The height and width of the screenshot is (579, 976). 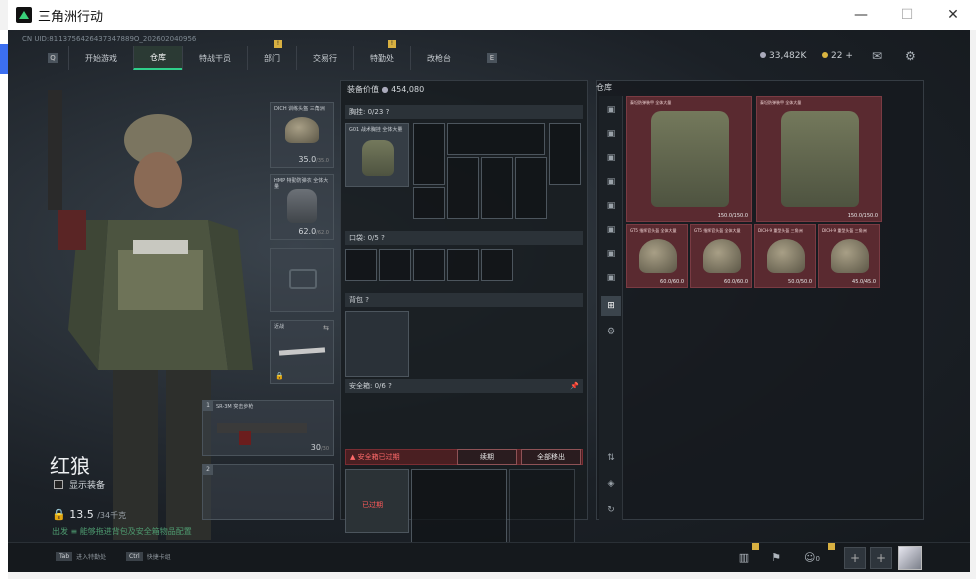 I want to click on show-gear-label: 显示装备, so click(x=87, y=486).